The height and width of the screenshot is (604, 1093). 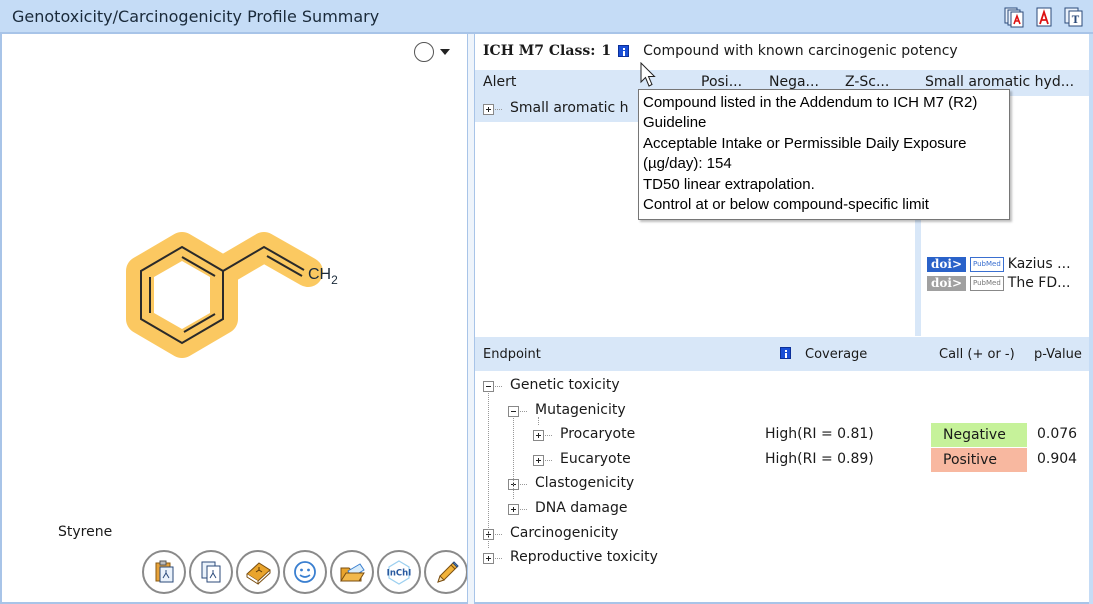 I want to click on multi-pdf-icon, so click(x=1014, y=17).